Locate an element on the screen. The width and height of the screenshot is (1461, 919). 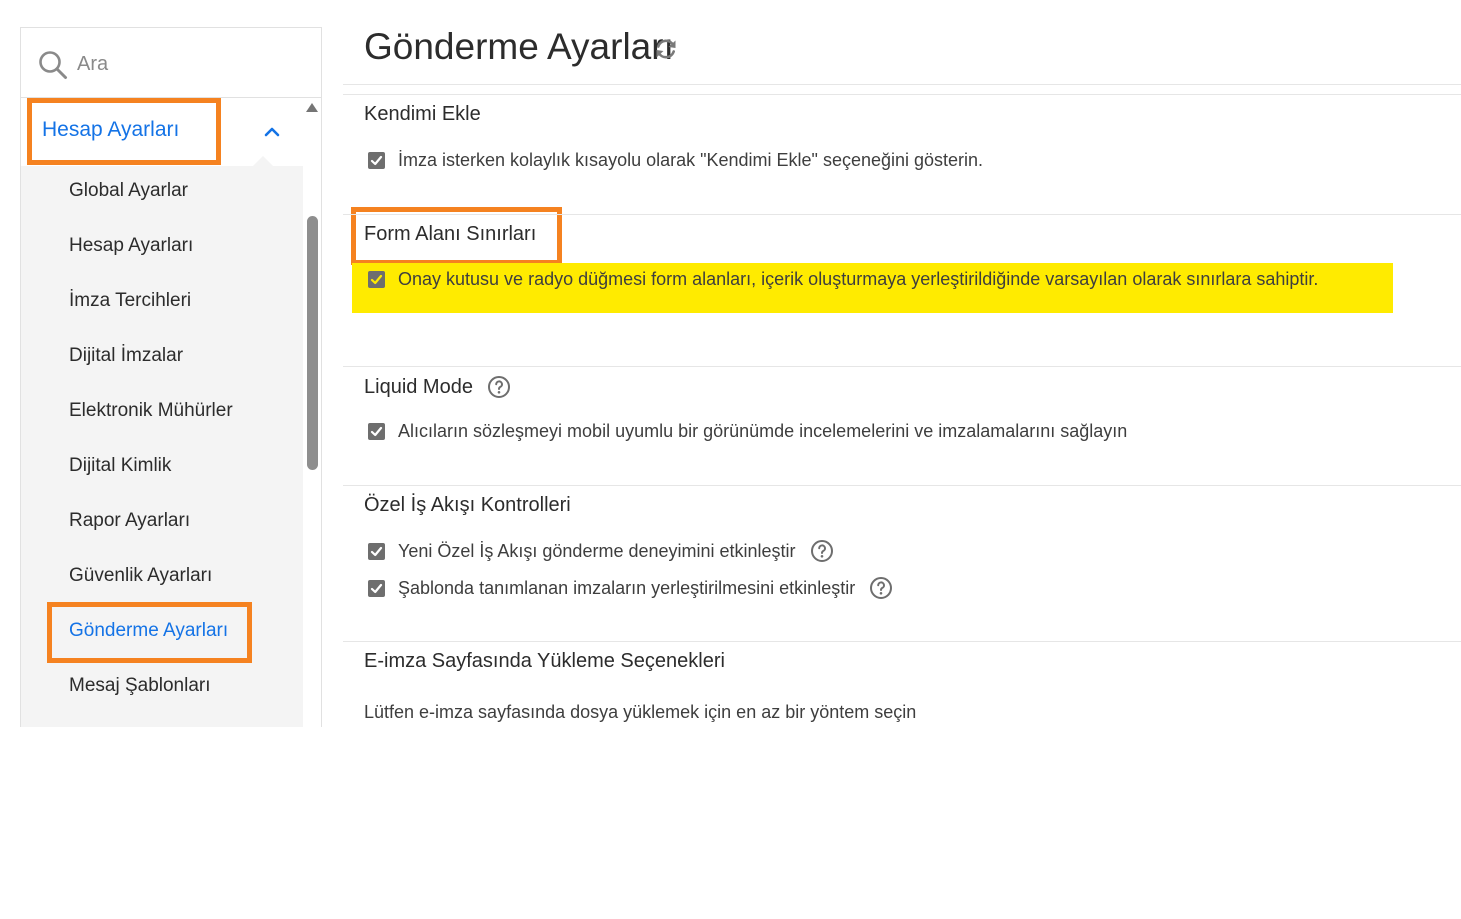
sidebar-item-dijital-kimlik: Dijital Kimlik is located at coordinates (162, 468).